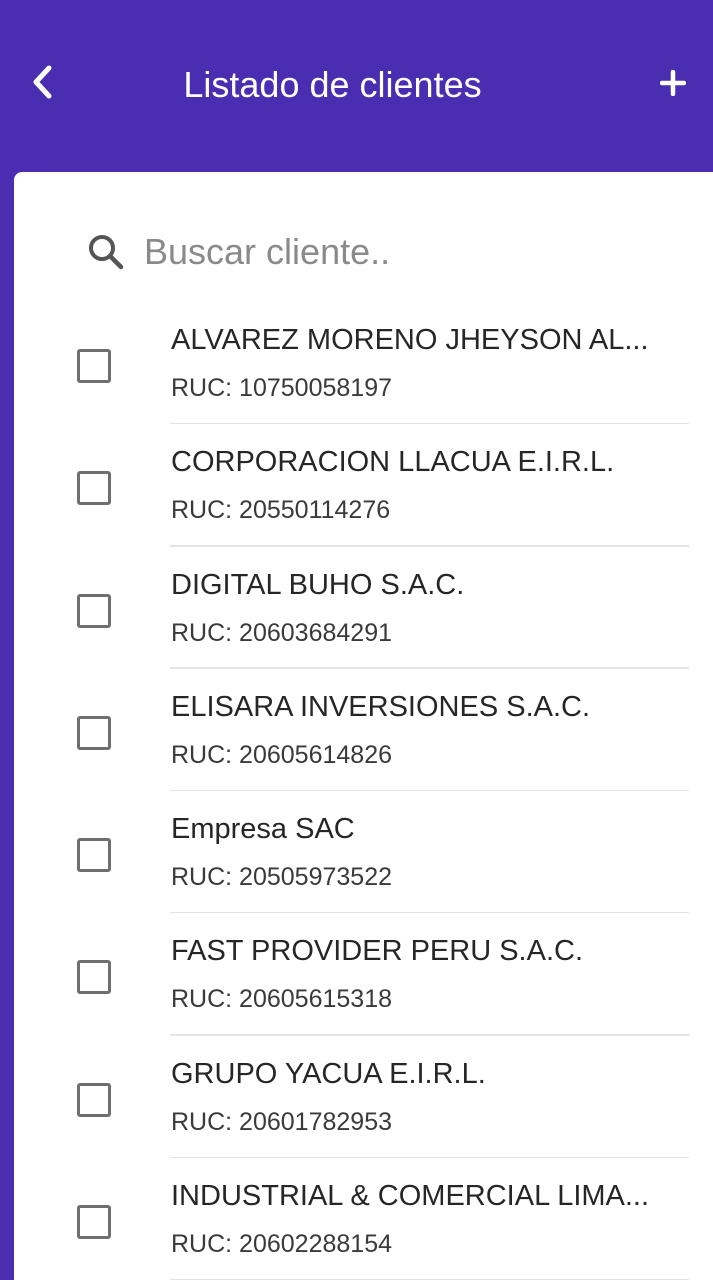 The width and height of the screenshot is (713, 1280). Describe the element at coordinates (363, 1097) in the screenshot. I see `client-list-item: GRUPO YACUA E.I.R.L. RUC: 20601782953` at that location.